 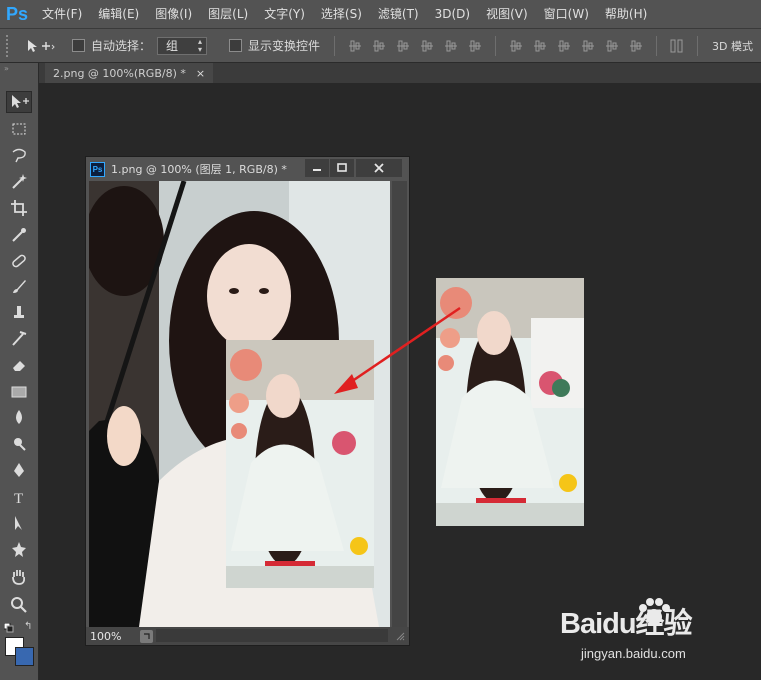 I want to click on marquee-icon, so click(x=19, y=129).